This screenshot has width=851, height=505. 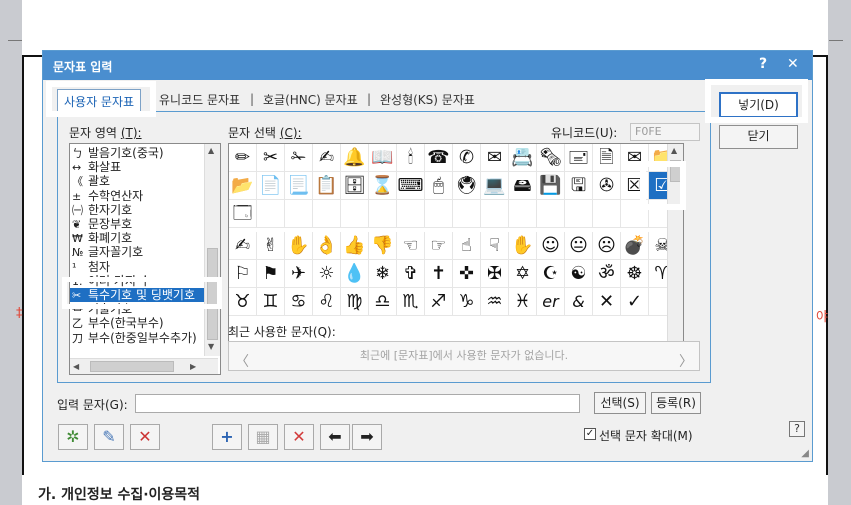 I want to click on symbol-cell: 🖴, so click(x=523, y=186).